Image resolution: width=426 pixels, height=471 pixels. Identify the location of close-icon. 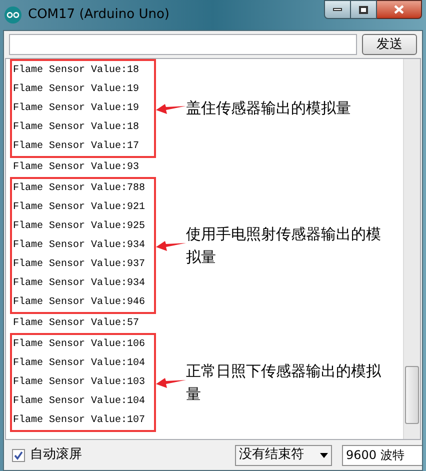
(399, 9).